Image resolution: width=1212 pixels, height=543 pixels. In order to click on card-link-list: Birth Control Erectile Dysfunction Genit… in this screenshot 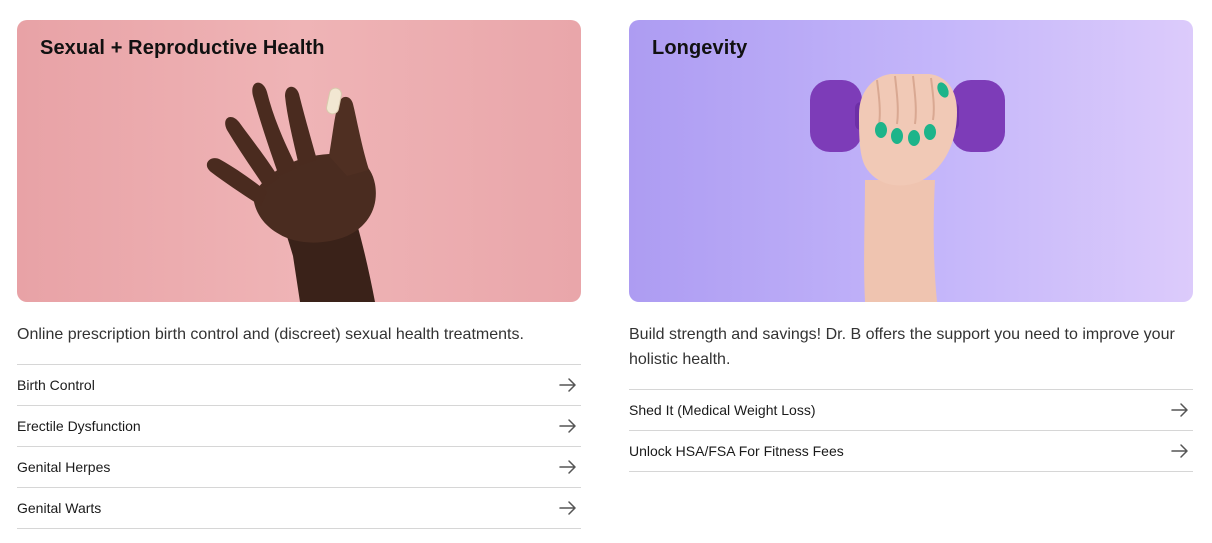, I will do `click(299, 446)`.